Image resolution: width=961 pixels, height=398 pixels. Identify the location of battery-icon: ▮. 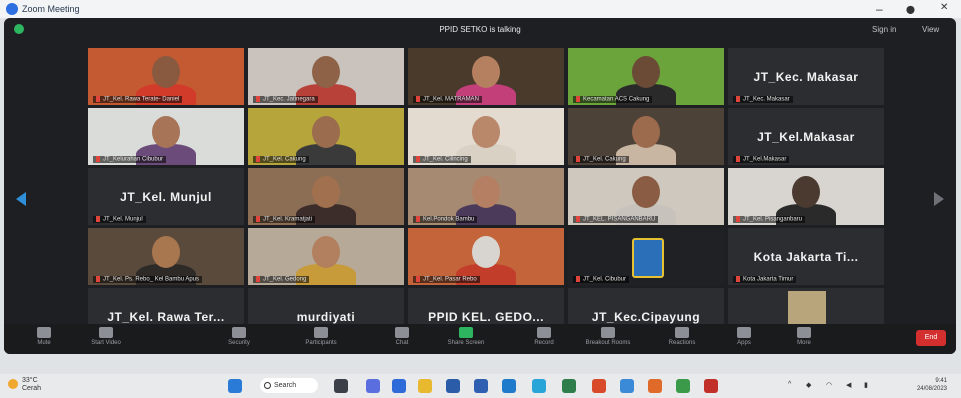
(866, 385).